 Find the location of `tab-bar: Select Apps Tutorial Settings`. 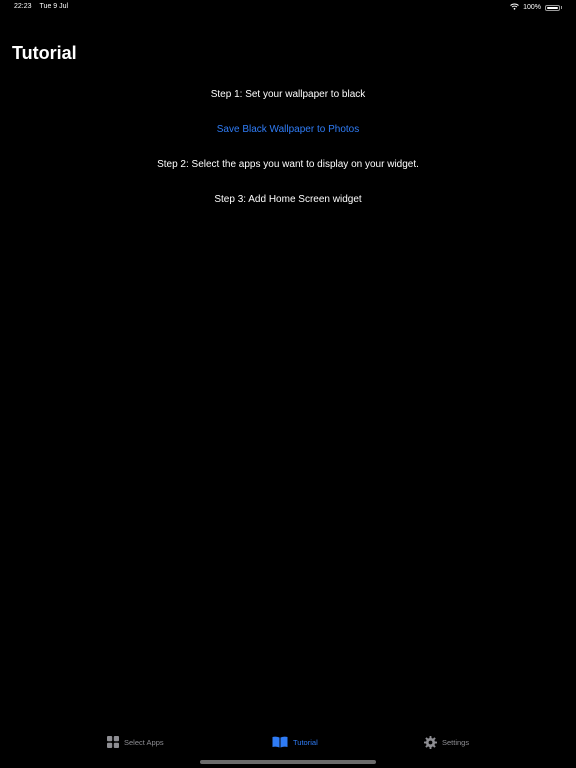

tab-bar: Select Apps Tutorial Settings is located at coordinates (288, 748).